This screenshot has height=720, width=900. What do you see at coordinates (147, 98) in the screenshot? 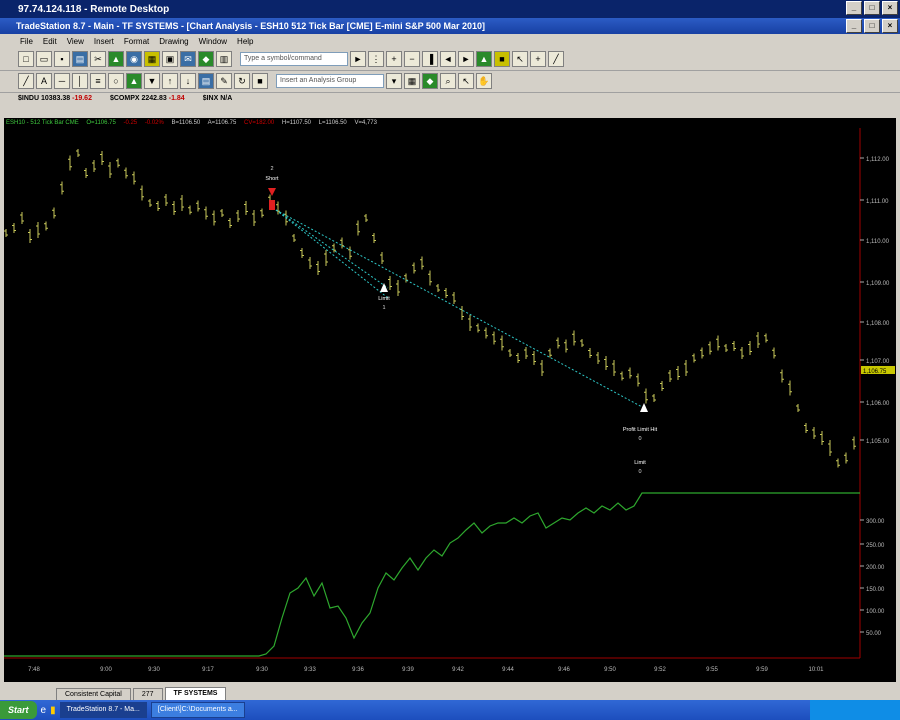
I see `ticker-item: $COMPX 2242.83 -1.84` at bounding box center [147, 98].